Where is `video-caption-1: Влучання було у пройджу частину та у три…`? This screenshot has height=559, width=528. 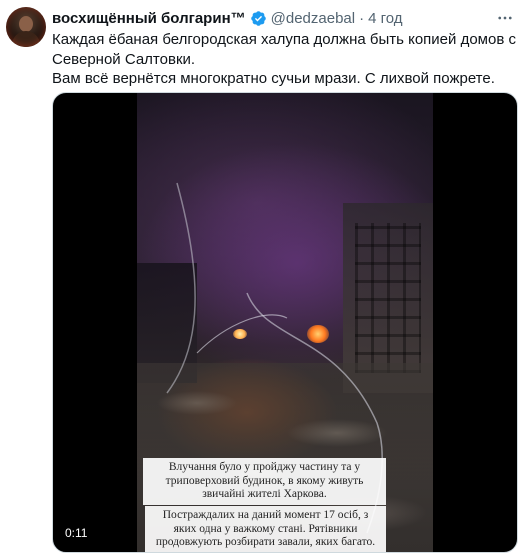
video-caption-1: Влучання було у пройджу частину та у три… is located at coordinates (264, 481).